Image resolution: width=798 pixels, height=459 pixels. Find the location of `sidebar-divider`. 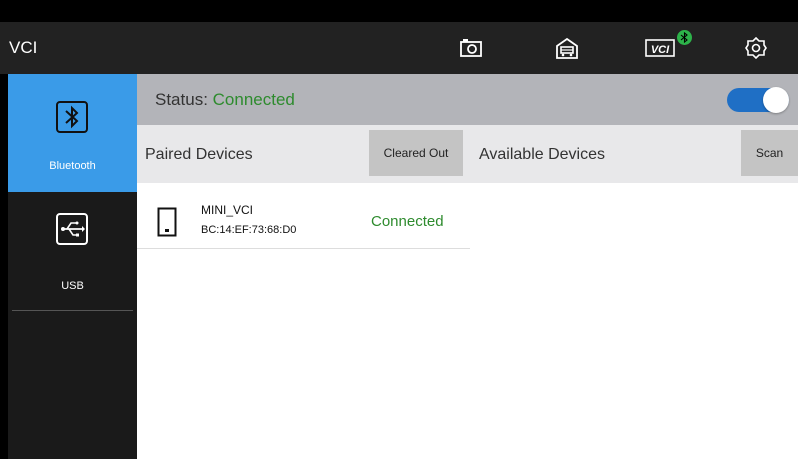

sidebar-divider is located at coordinates (72, 310).